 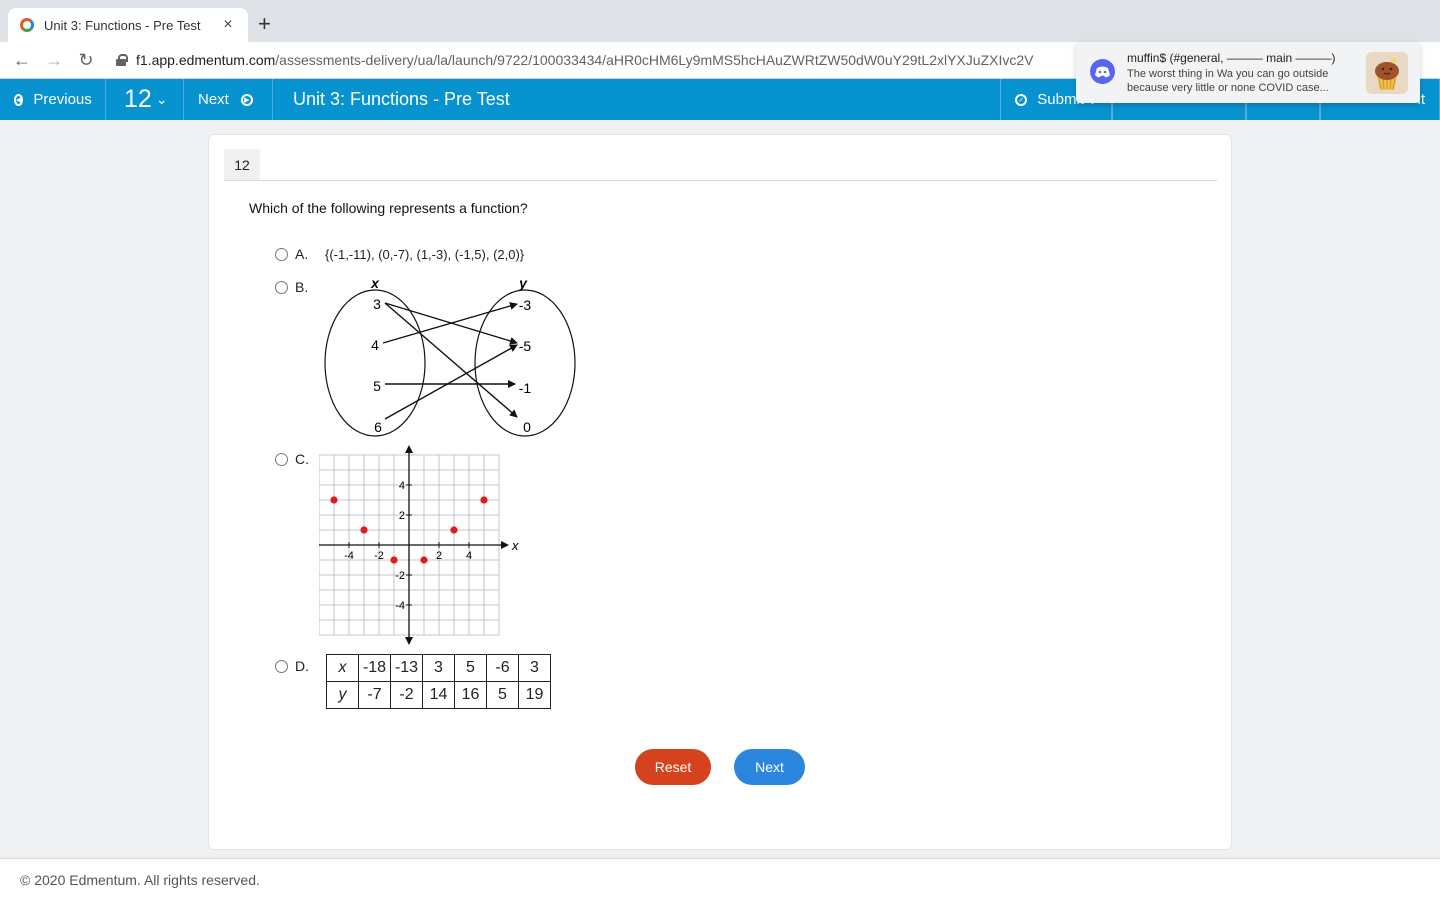 What do you see at coordinates (439, 556) in the screenshot?
I see `x-tick-label: 2` at bounding box center [439, 556].